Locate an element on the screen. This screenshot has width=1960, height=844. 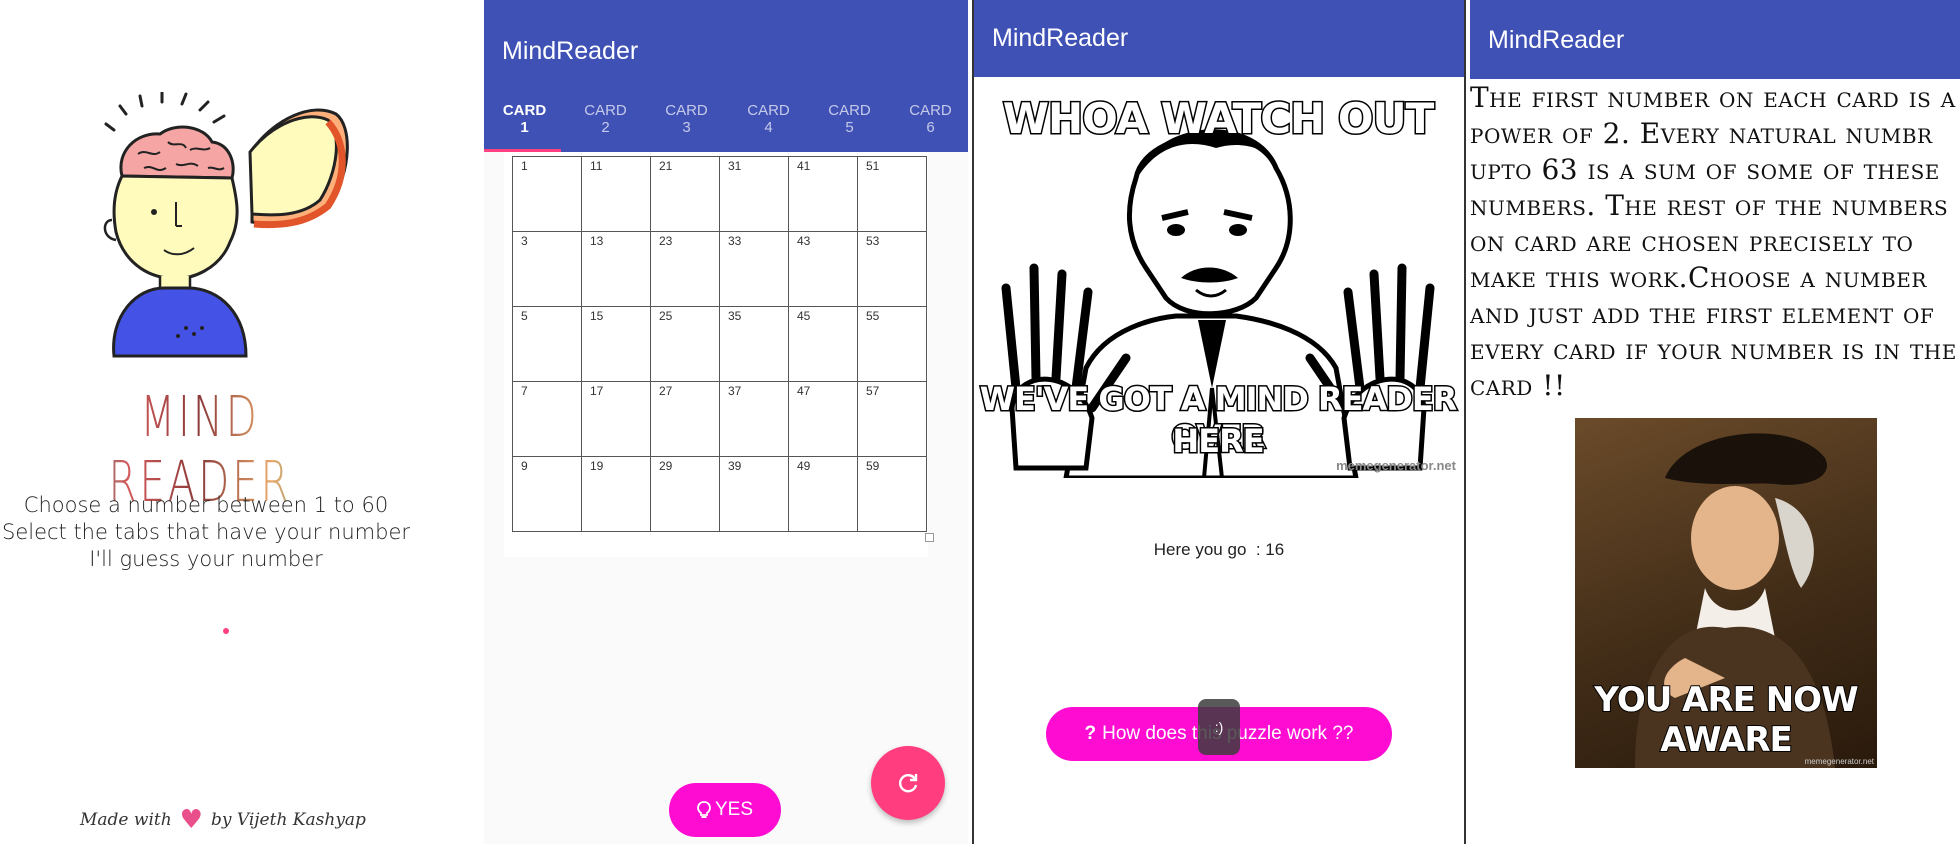
grid-cell: 51 is located at coordinates (892, 194).